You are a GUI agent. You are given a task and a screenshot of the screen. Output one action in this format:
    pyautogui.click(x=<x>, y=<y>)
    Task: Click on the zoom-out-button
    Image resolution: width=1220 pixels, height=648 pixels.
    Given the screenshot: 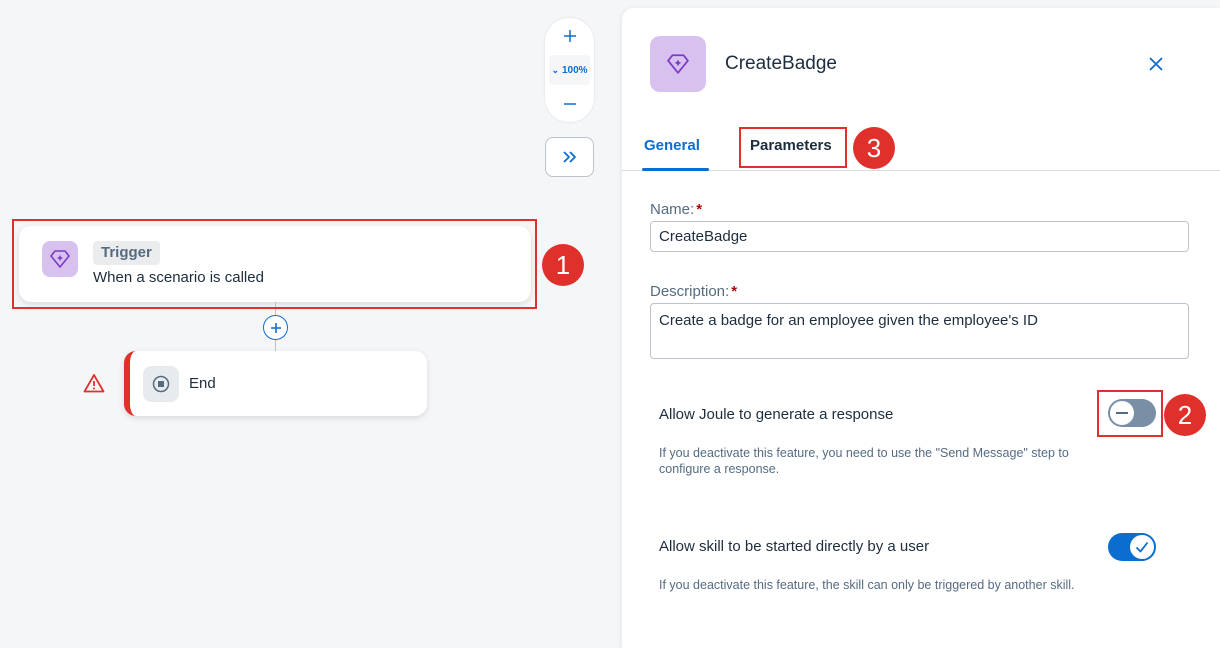 What is the action you would take?
    pyautogui.click(x=569, y=104)
    